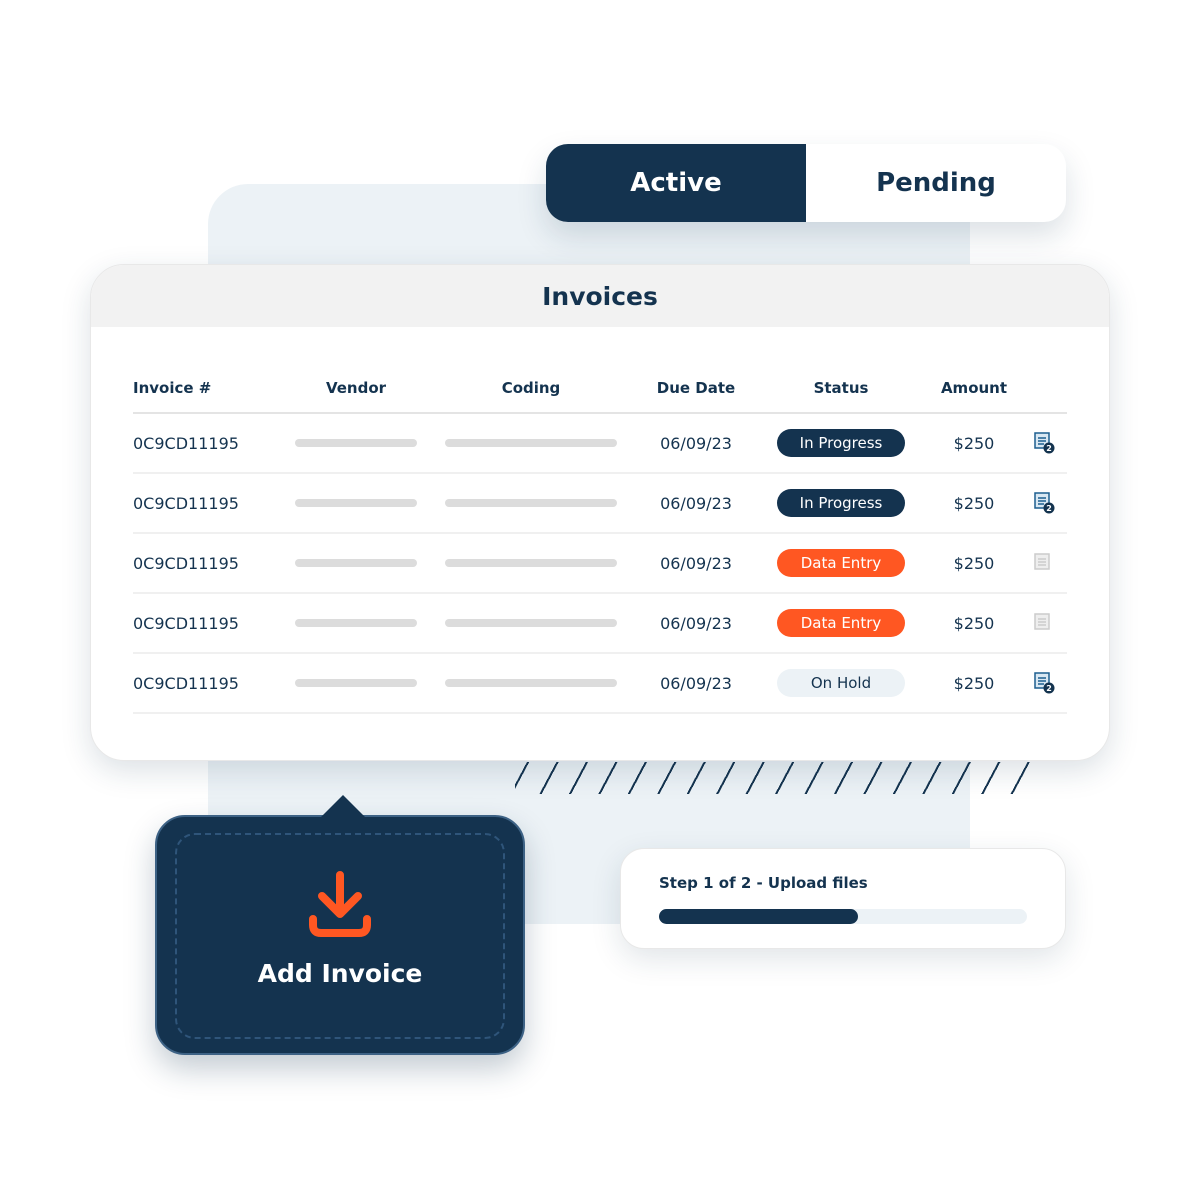 The width and height of the screenshot is (1200, 1200). Describe the element at coordinates (758, 916) in the screenshot. I see `progress-fill` at that location.